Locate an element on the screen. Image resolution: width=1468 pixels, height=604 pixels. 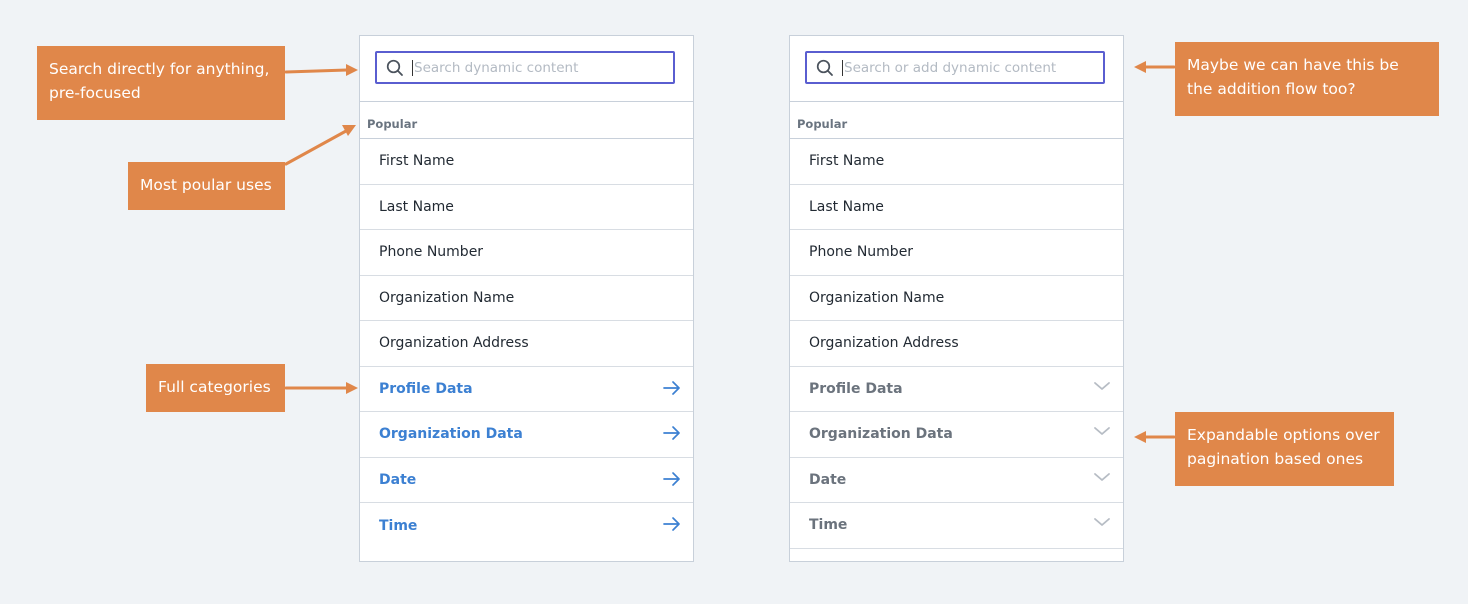
callout-categories-note: Full categories is located at coordinates (215, 388).